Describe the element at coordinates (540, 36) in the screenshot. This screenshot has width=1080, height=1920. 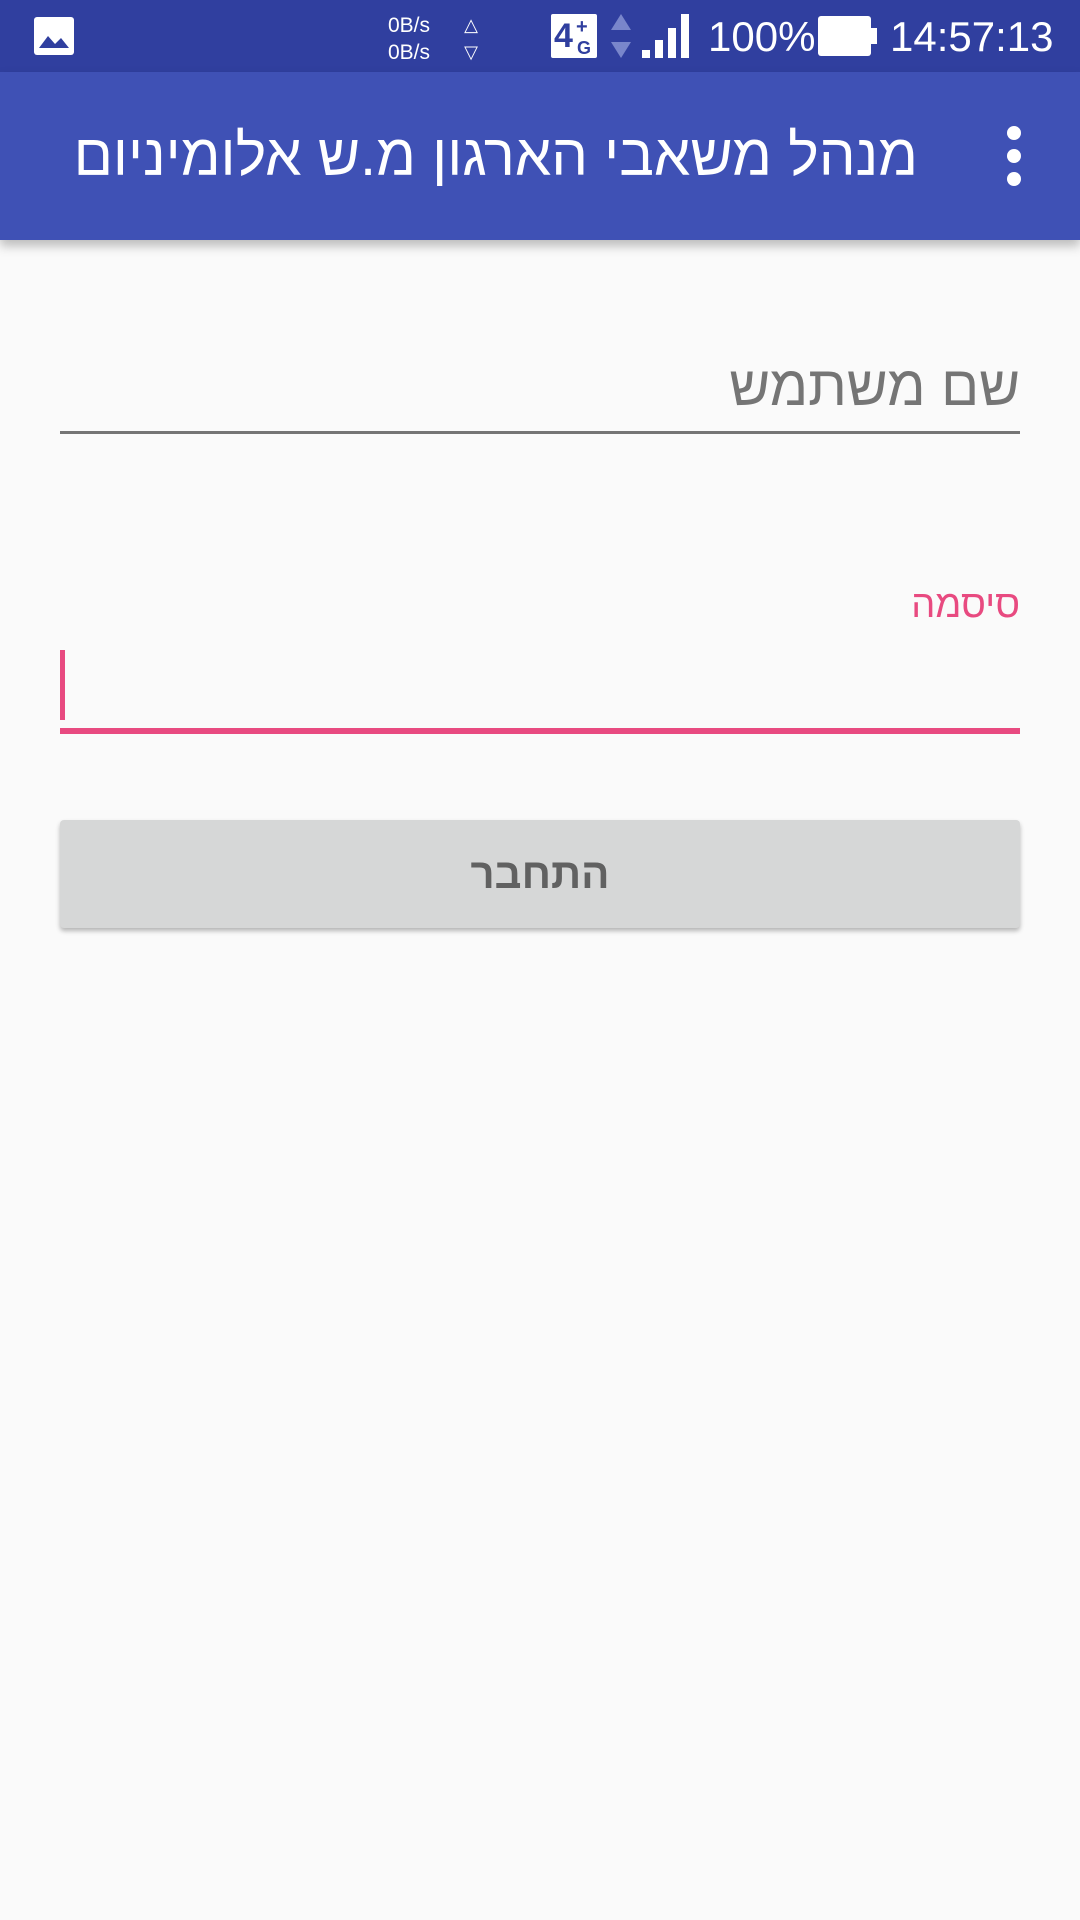
I see `status-bar: 0B/s △ 0B/s ▽ 4 + G 100% 14:57:13` at that location.